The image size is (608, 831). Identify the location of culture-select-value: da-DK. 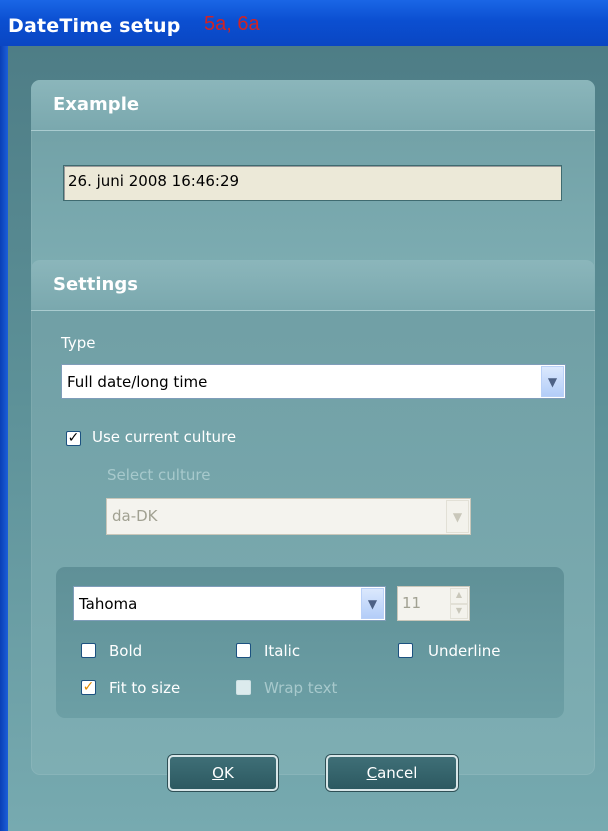
(135, 516).